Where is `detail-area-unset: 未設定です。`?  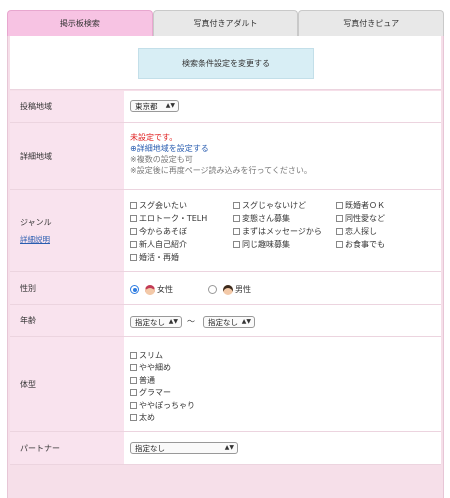
detail-area-unset: 未設定です。 is located at coordinates (154, 137).